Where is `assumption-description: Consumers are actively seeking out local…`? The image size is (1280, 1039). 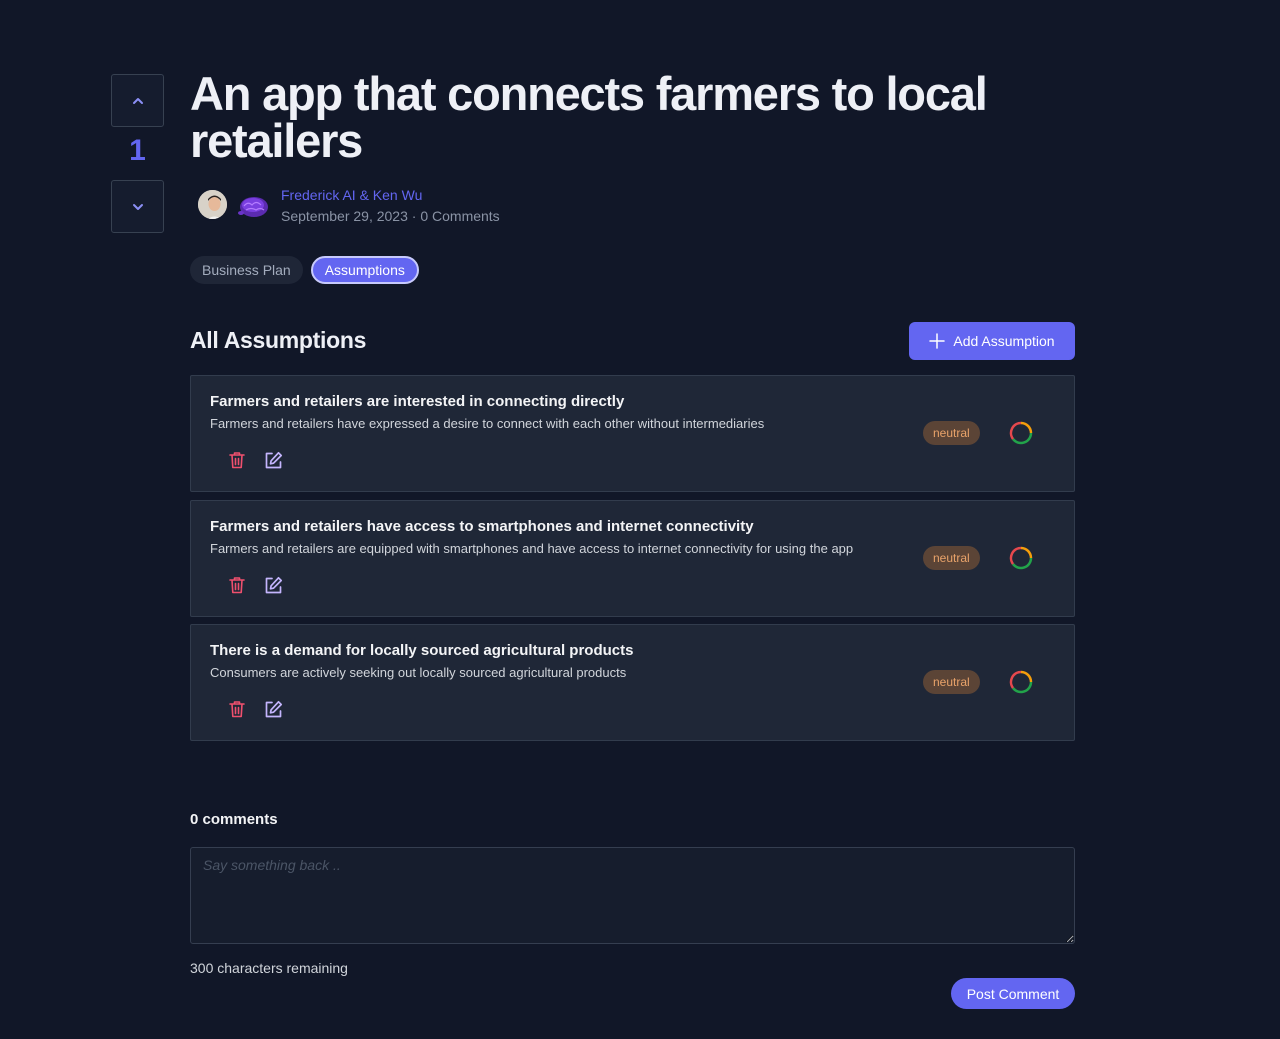
assumption-description: Consumers are actively seeking out local… is located at coordinates (418, 672).